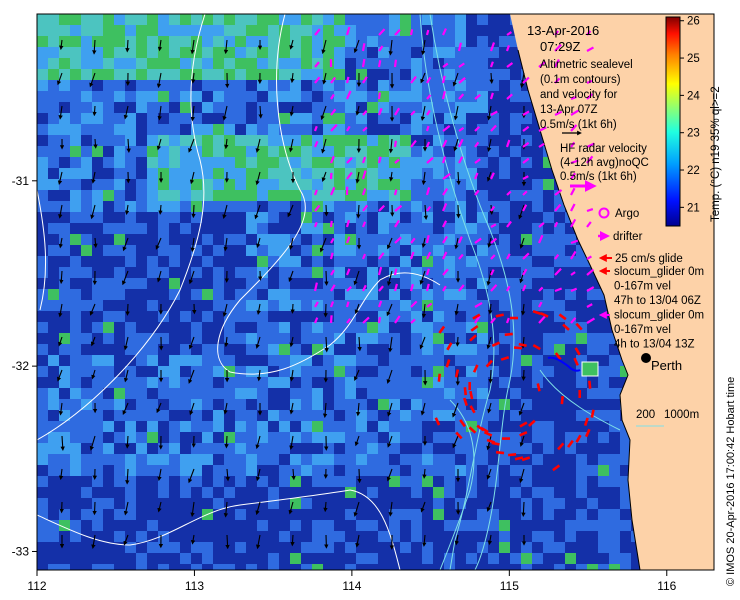 Image resolution: width=740 pixels, height=600 pixels. I want to click on argo-label: Argo, so click(627, 214).